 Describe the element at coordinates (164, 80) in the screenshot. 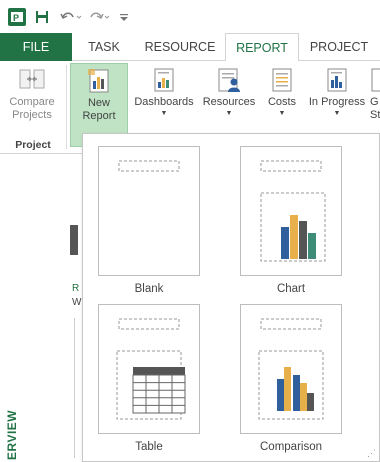

I see `dashboards-icon` at that location.